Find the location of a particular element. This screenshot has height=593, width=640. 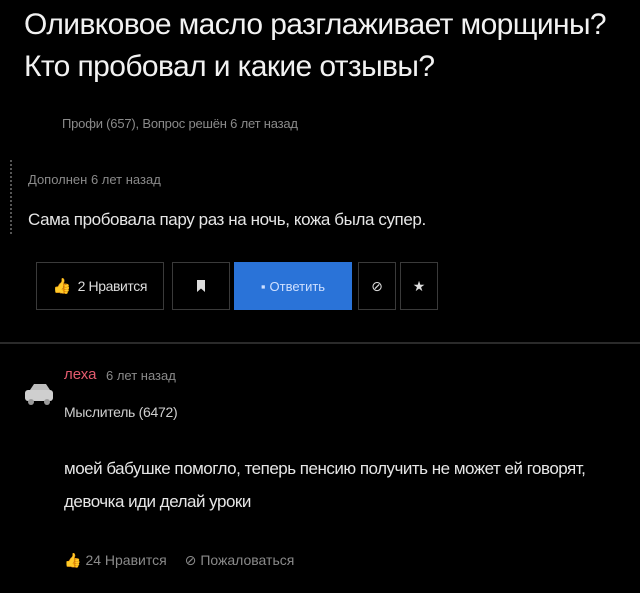

answer-like-label: 24 Нравится is located at coordinates (126, 560).